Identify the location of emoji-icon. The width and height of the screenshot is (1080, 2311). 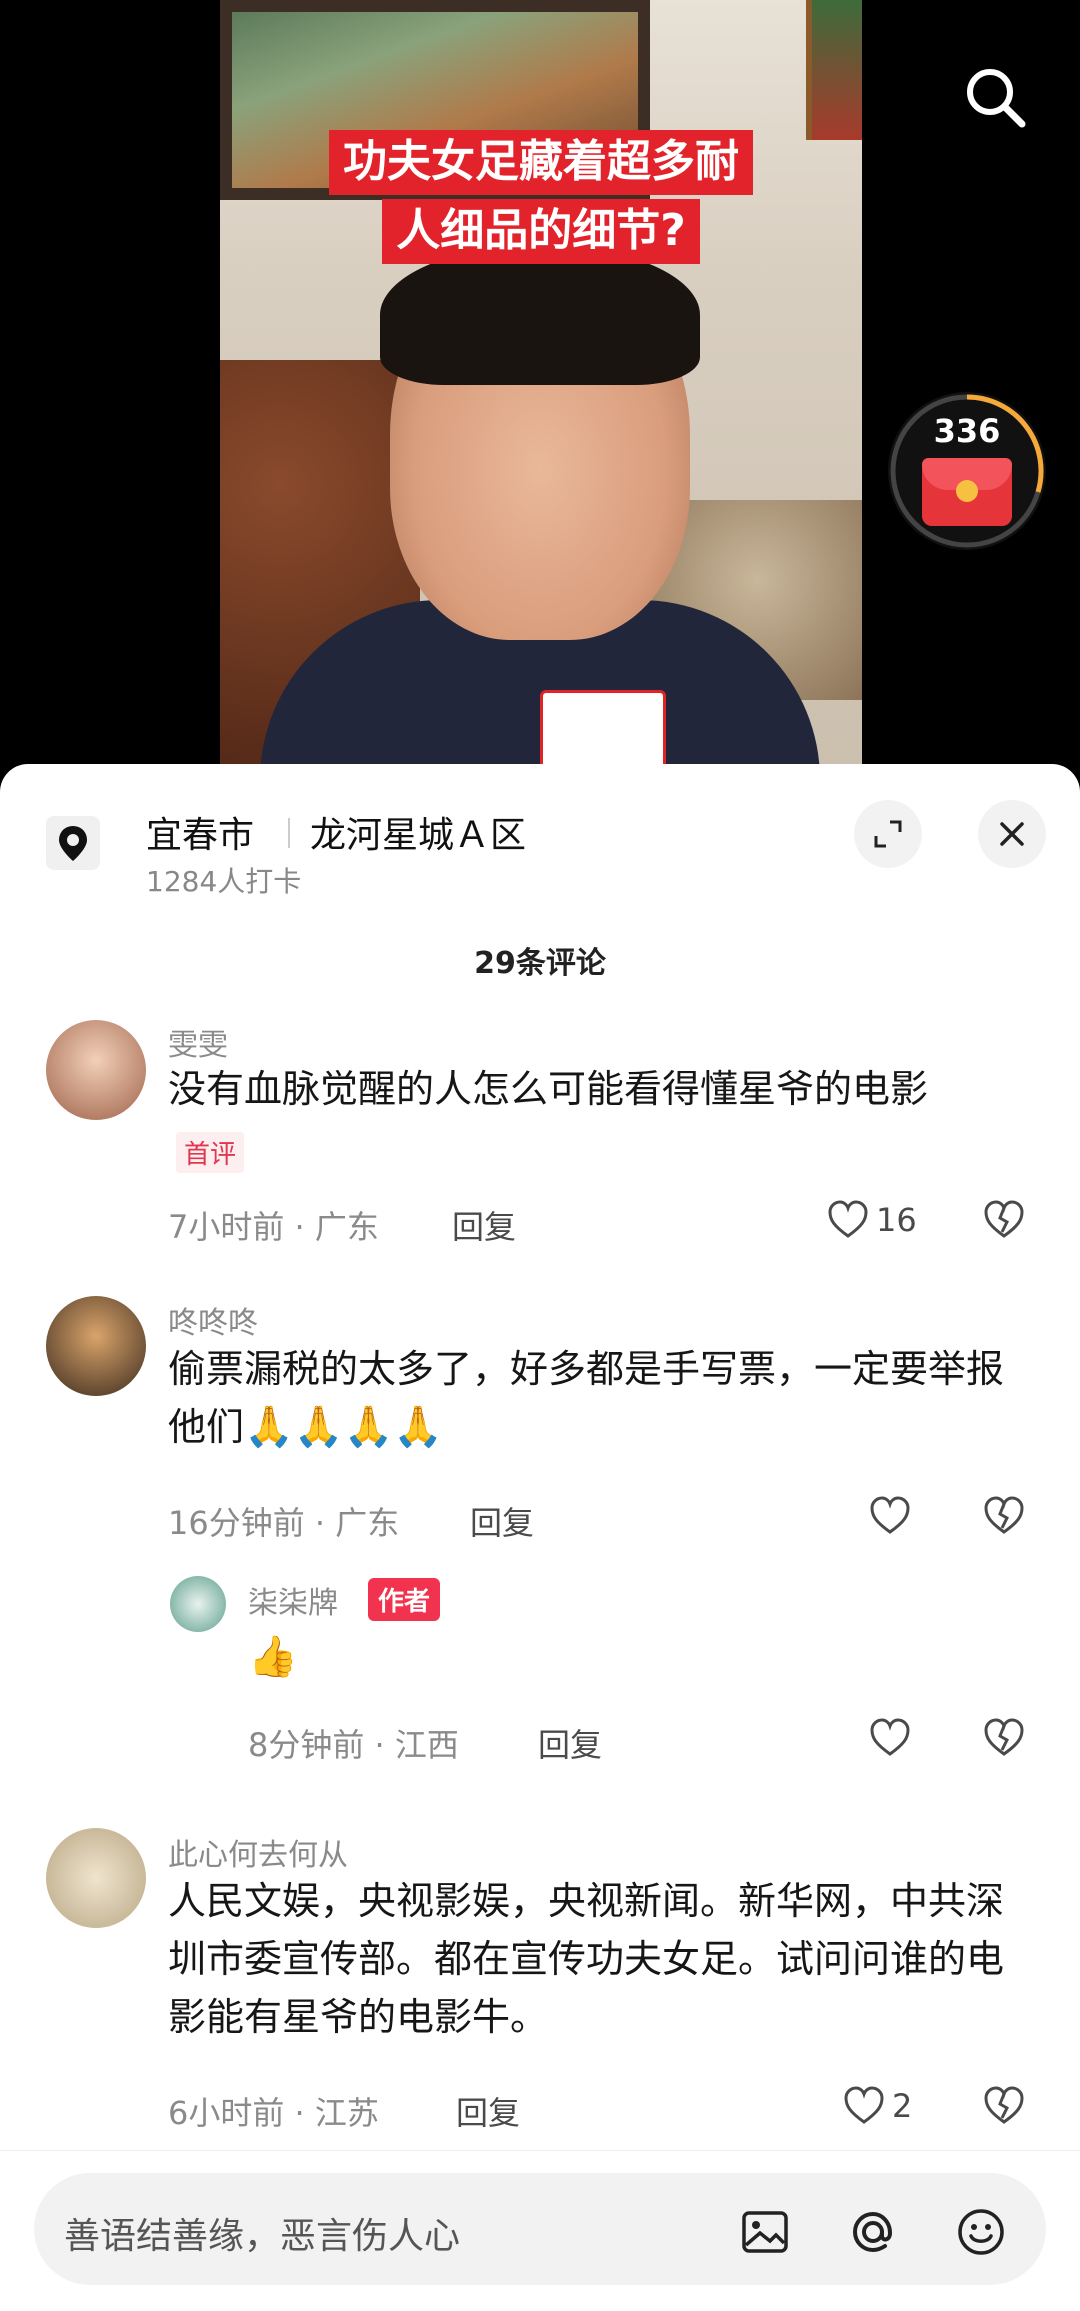
(981, 2232).